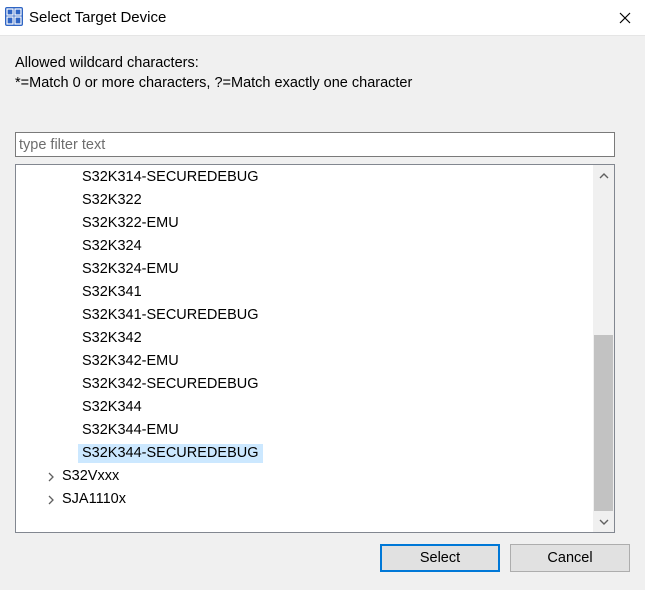 Image resolution: width=645 pixels, height=590 pixels. What do you see at coordinates (304, 499) in the screenshot?
I see `tree-item: SJA1110x` at bounding box center [304, 499].